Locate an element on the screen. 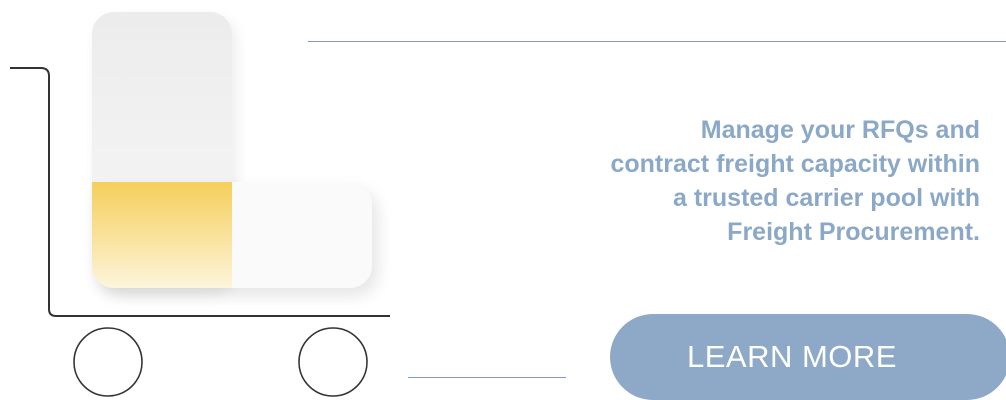  headline-line-1: Manage your RFQs and is located at coordinates (840, 130).